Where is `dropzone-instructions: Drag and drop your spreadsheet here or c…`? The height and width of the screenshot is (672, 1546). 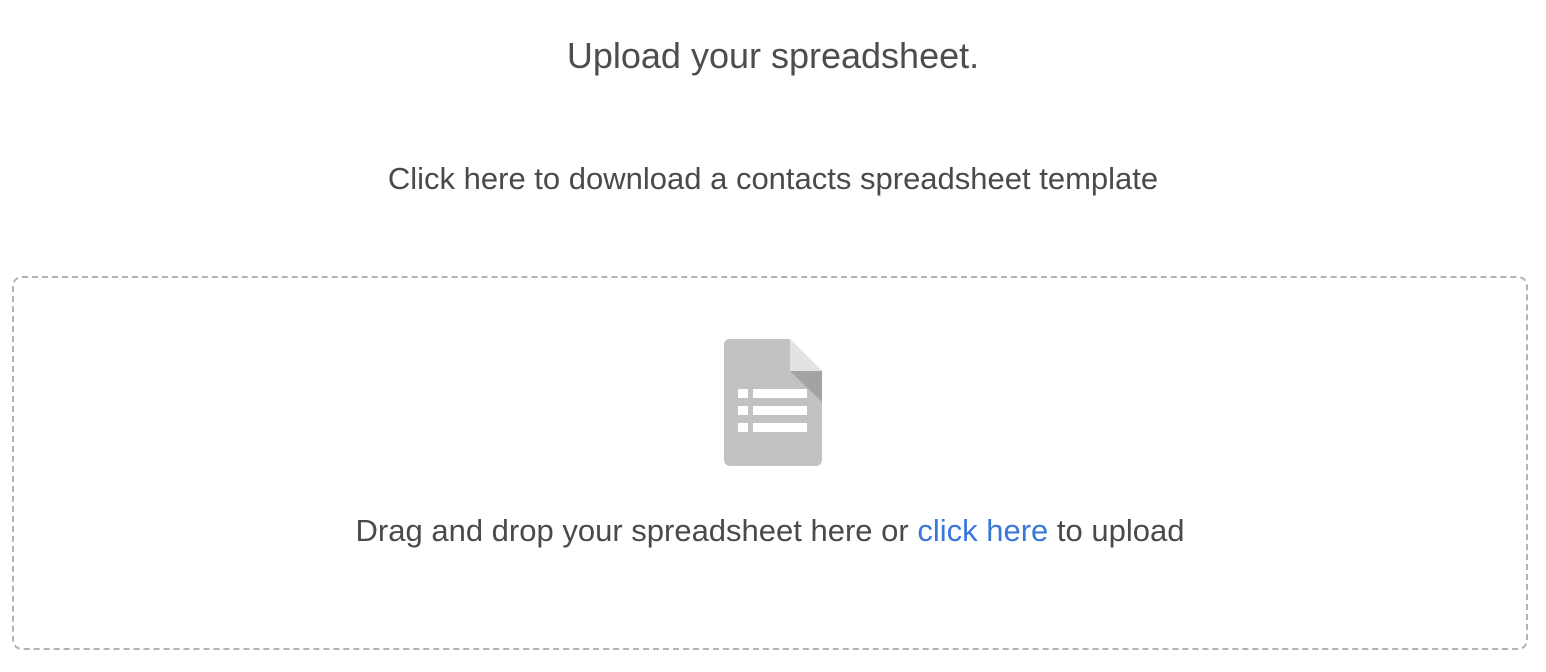
dropzone-instructions: Drag and drop your spreadsheet here or c… is located at coordinates (770, 531).